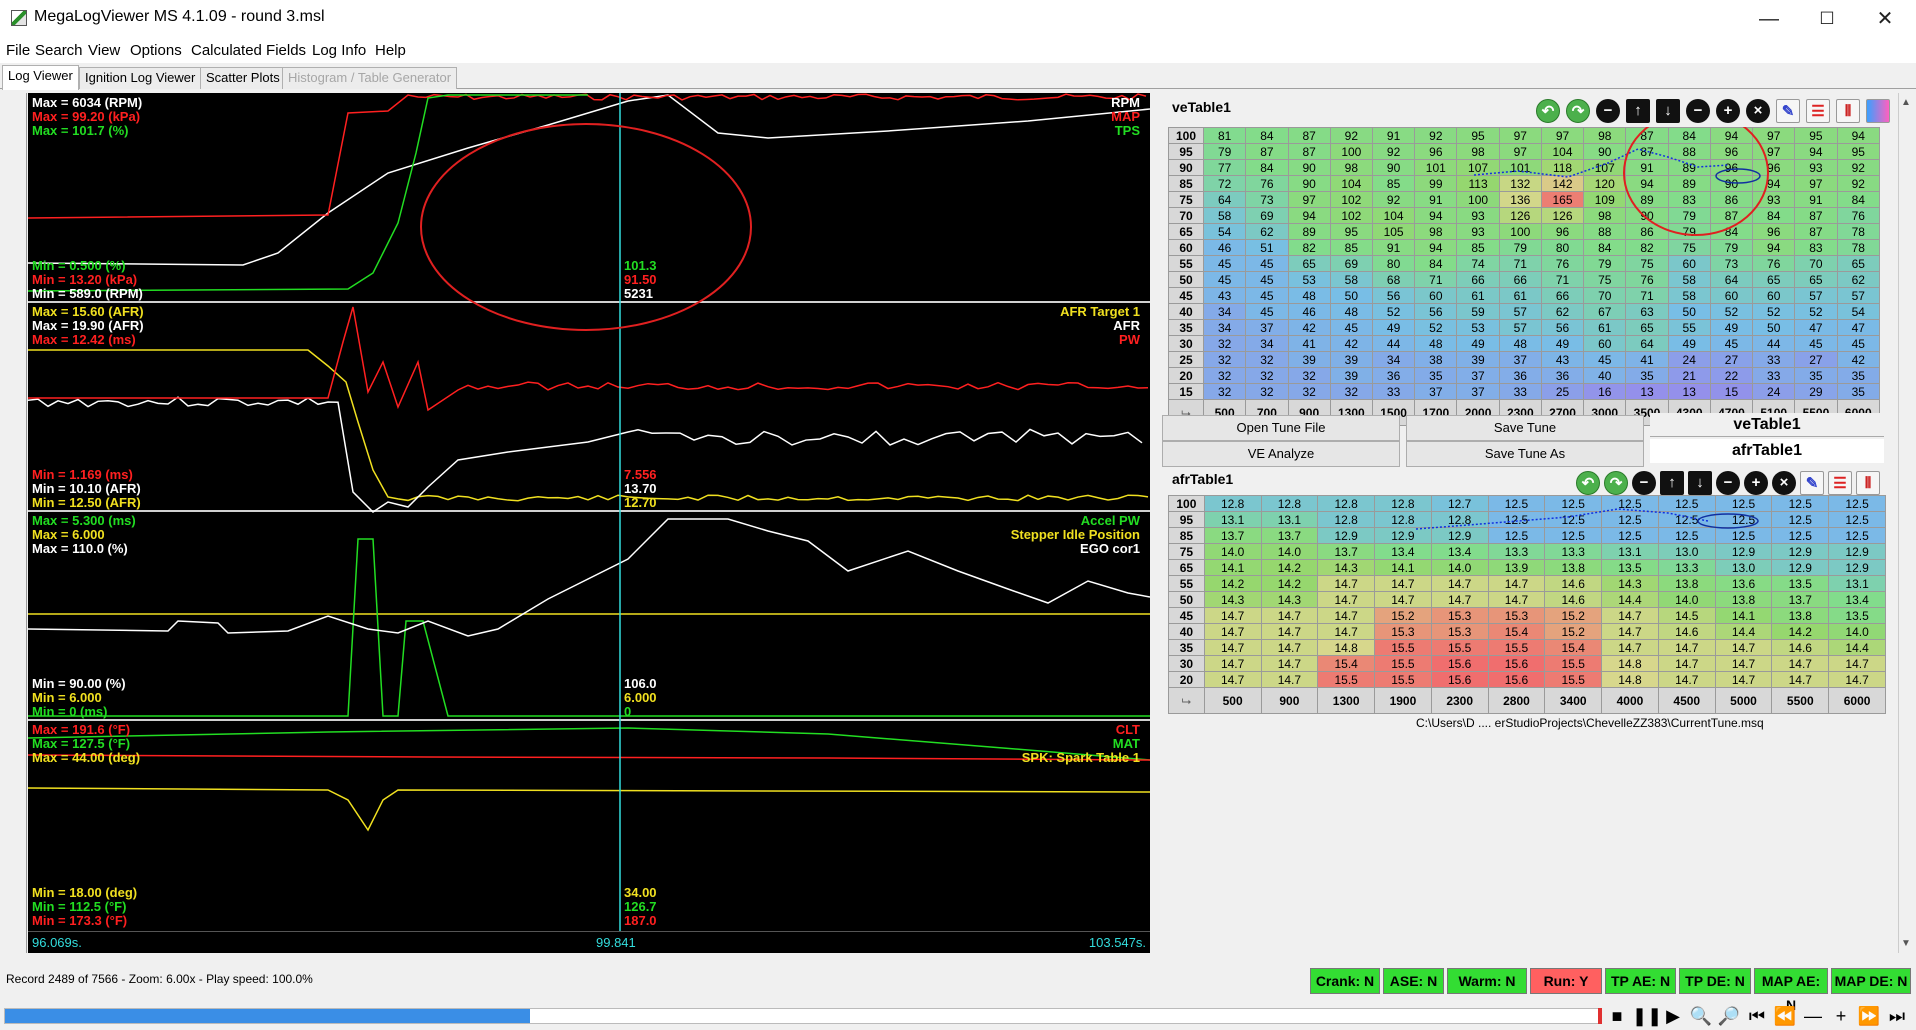  Describe the element at coordinates (1715, 981) in the screenshot. I see `status-flag: TP DE: N` at that location.